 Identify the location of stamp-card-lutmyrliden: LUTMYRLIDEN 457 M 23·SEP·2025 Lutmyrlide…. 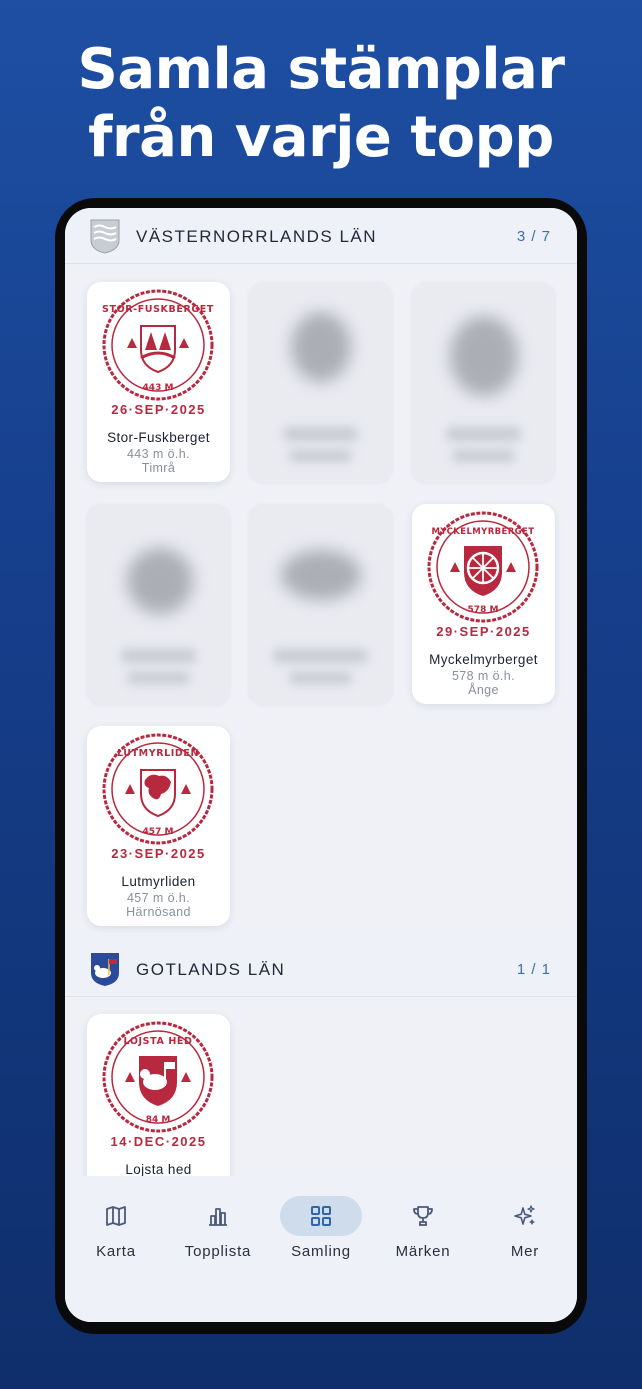
(158, 826).